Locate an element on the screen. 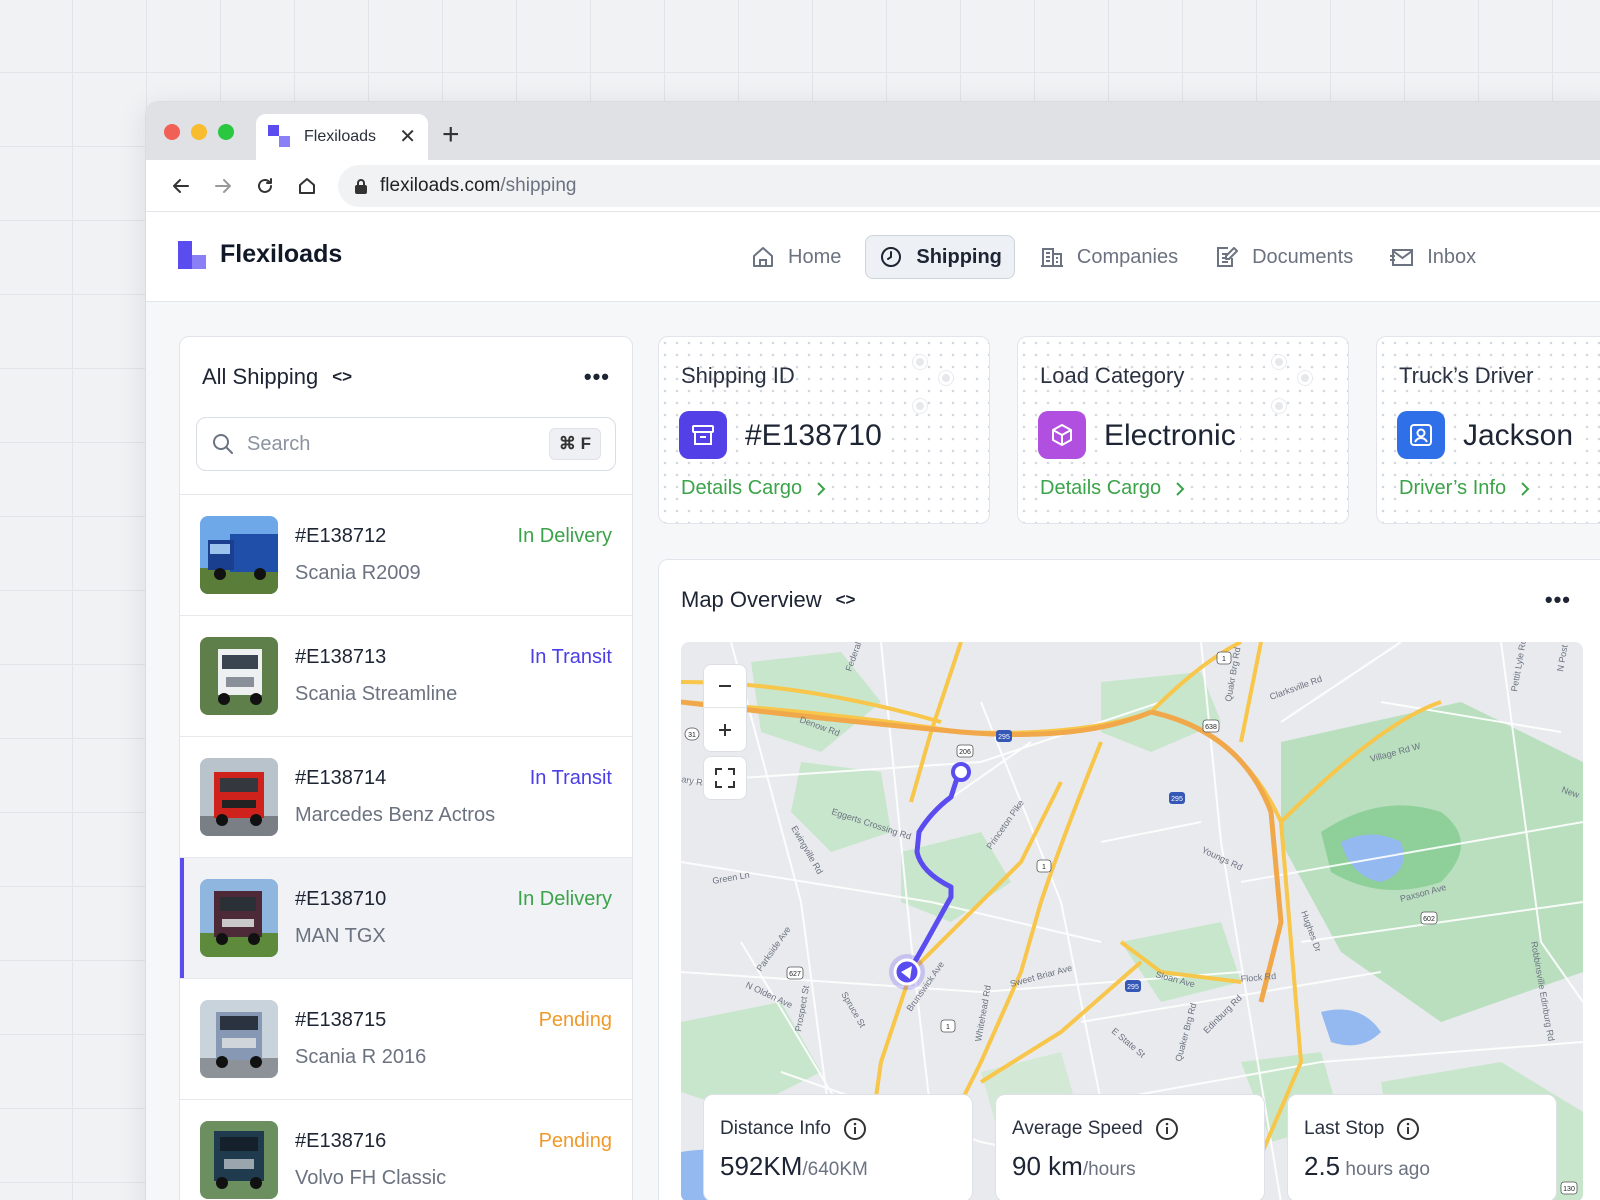  back-button is located at coordinates (181, 186).